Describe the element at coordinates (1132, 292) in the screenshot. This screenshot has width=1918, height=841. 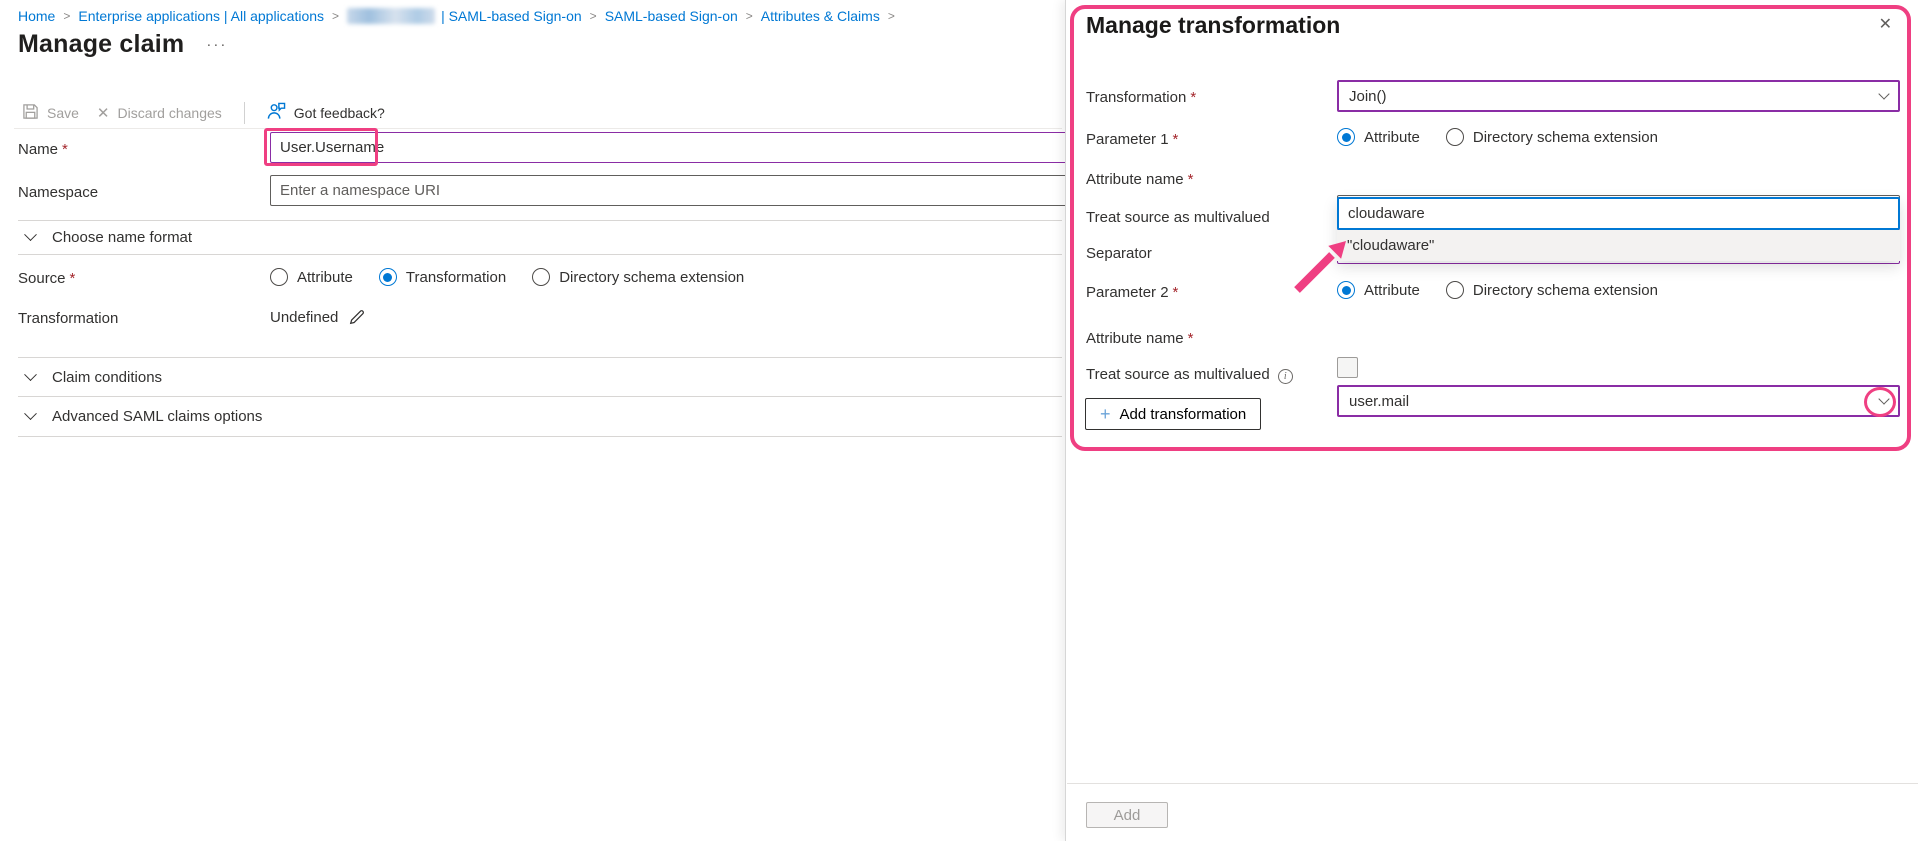
I see `parameter2-label: Parameter 2 *` at that location.